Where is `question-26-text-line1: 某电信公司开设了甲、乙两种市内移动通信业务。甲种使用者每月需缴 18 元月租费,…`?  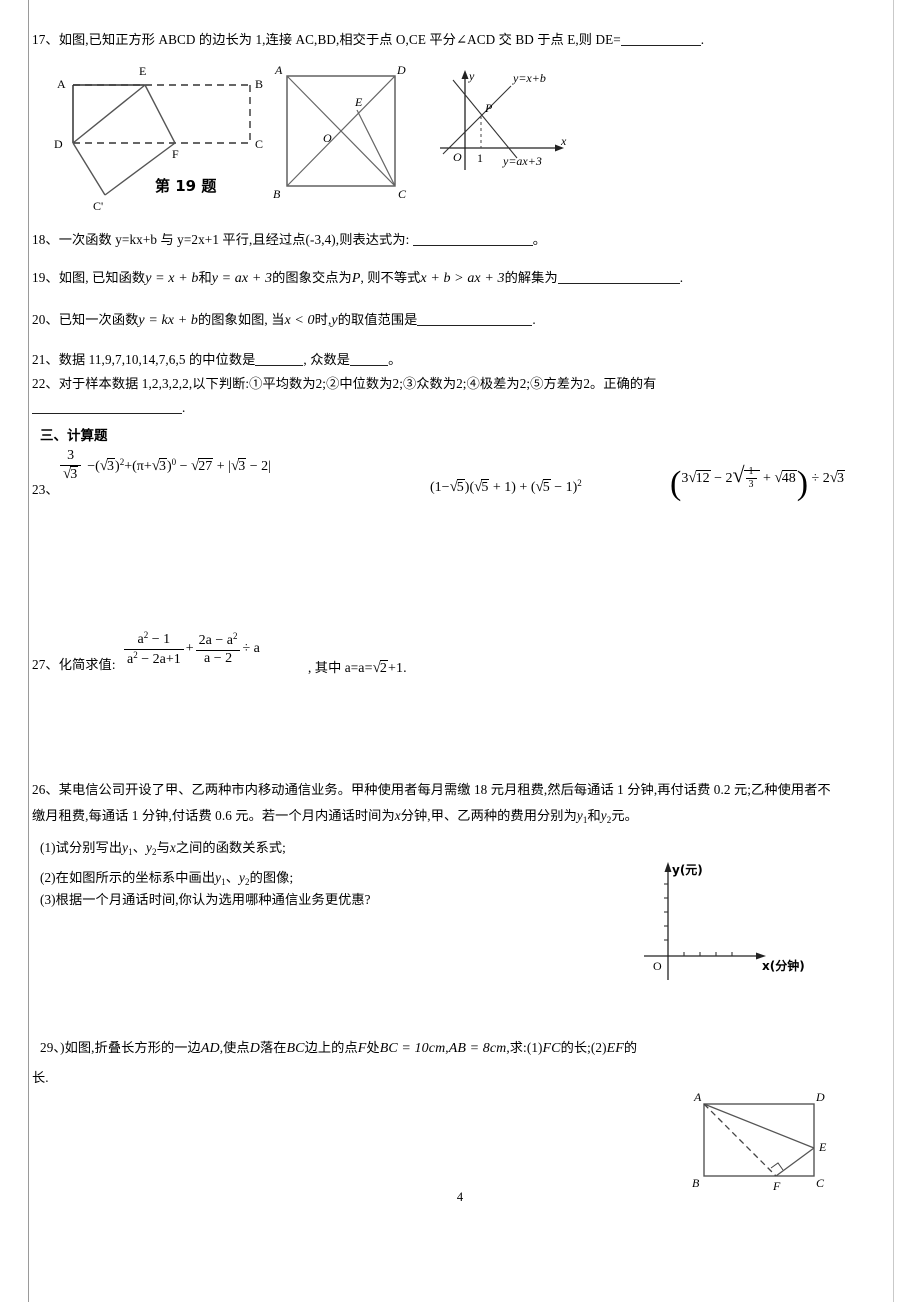 question-26-text-line1: 某电信公司开设了甲、乙两种市内移动通信业务。甲种使用者每月需缴 18 元月租费,… is located at coordinates (444, 789).